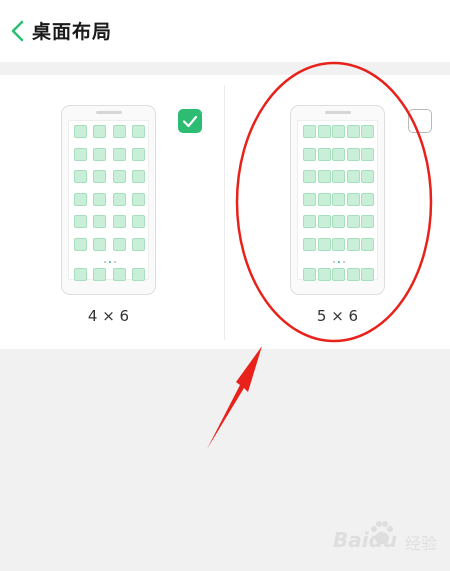 The width and height of the screenshot is (450, 571). I want to click on layout-checkbox-5x6, so click(420, 121).